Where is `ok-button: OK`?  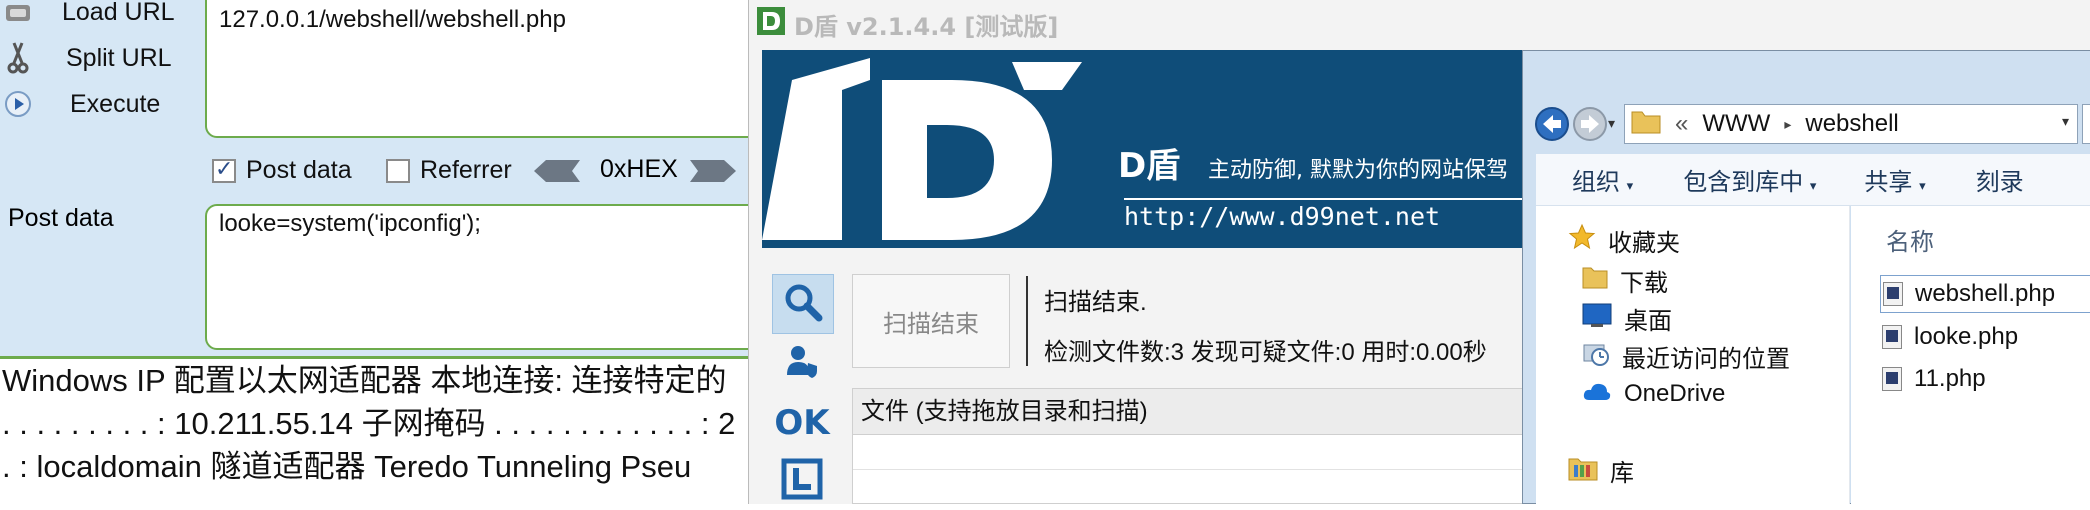
ok-button: OK is located at coordinates (802, 423).